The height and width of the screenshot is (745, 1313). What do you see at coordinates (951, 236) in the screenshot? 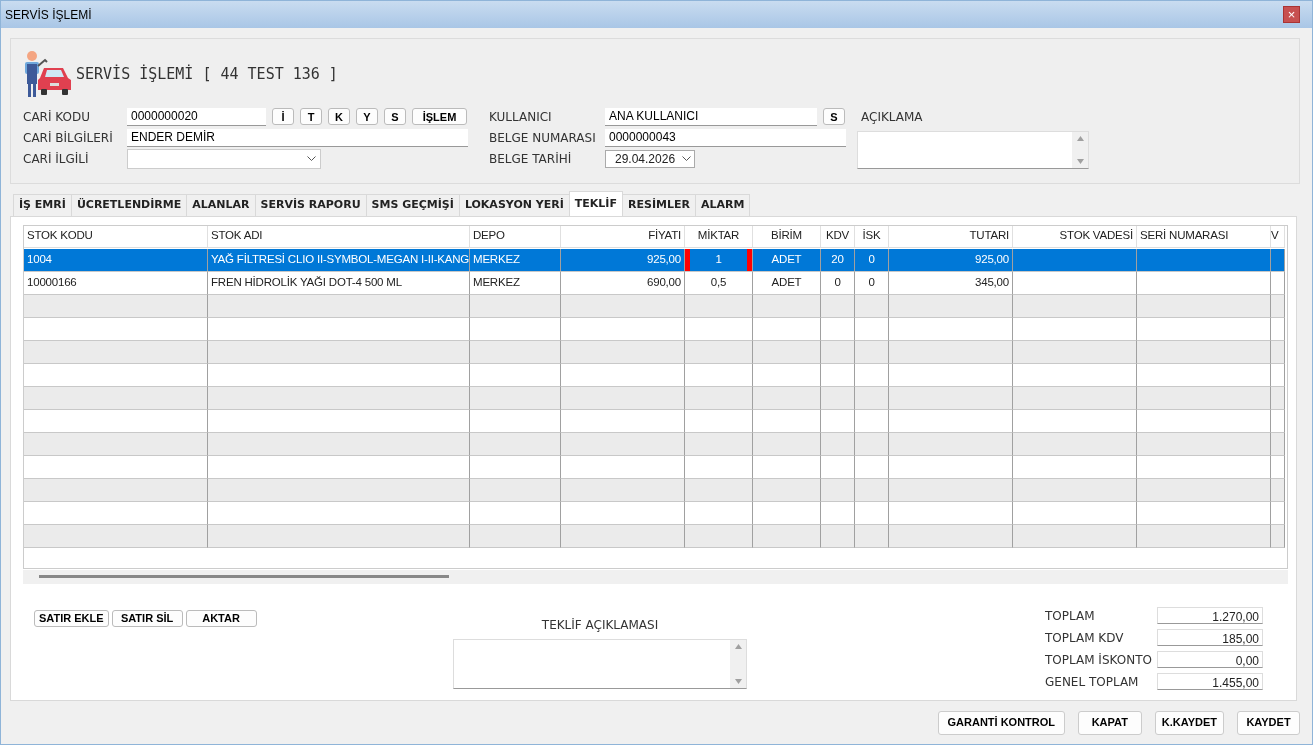
I see `column-header: TUTARI` at bounding box center [951, 236].